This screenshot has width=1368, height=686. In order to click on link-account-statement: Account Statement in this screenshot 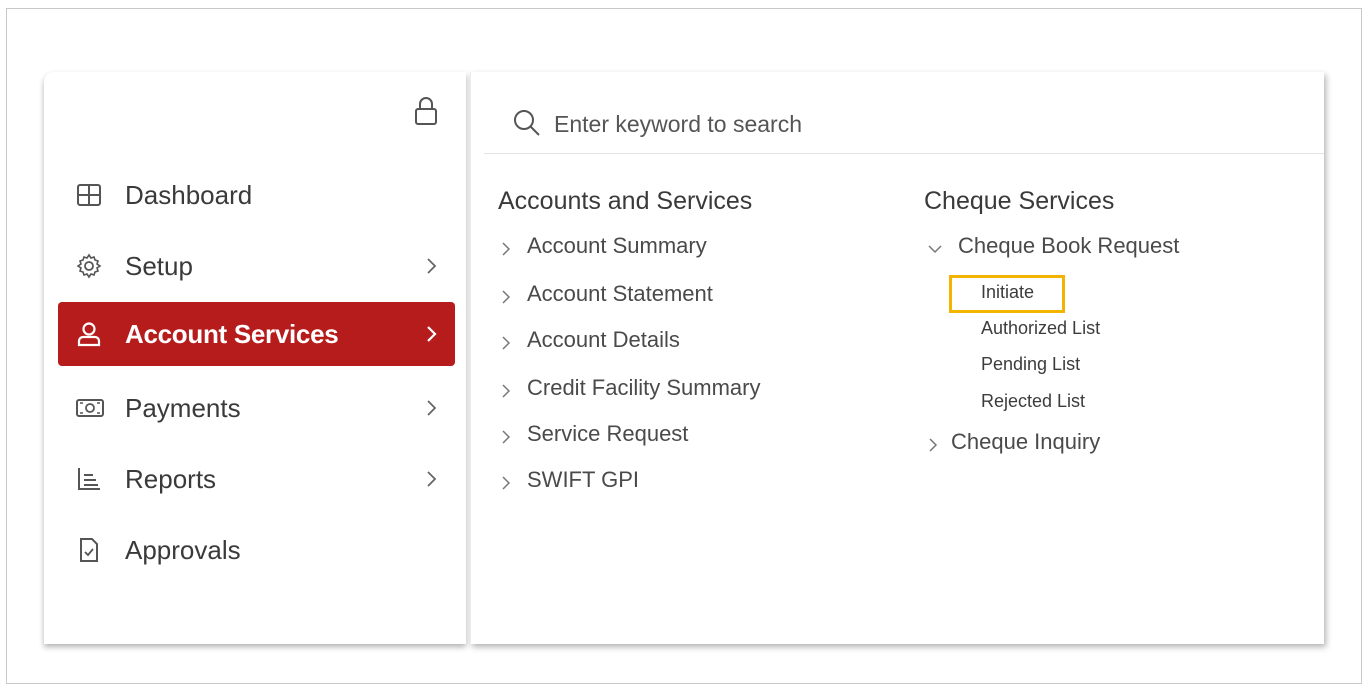, I will do `click(606, 294)`.